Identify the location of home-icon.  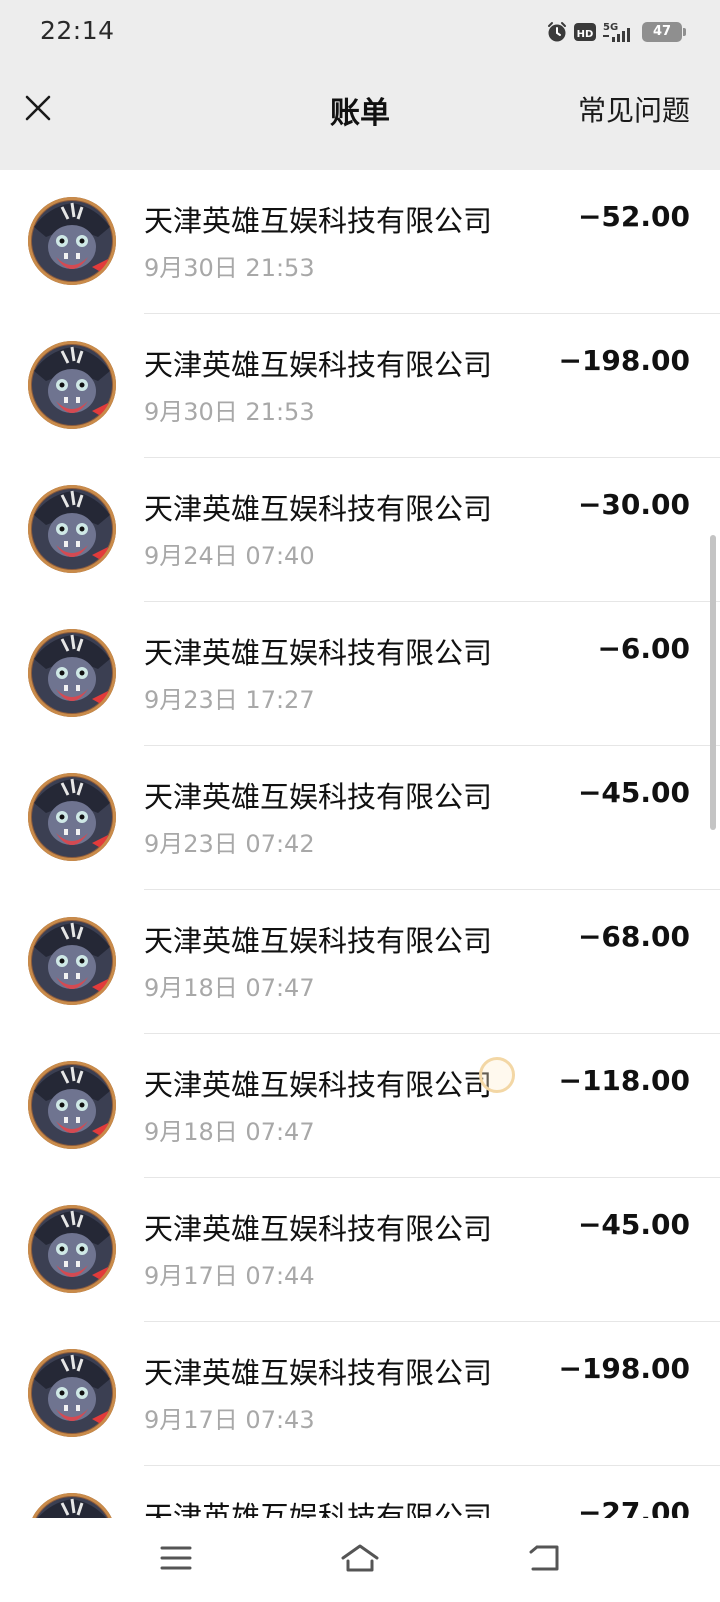
(360, 1560).